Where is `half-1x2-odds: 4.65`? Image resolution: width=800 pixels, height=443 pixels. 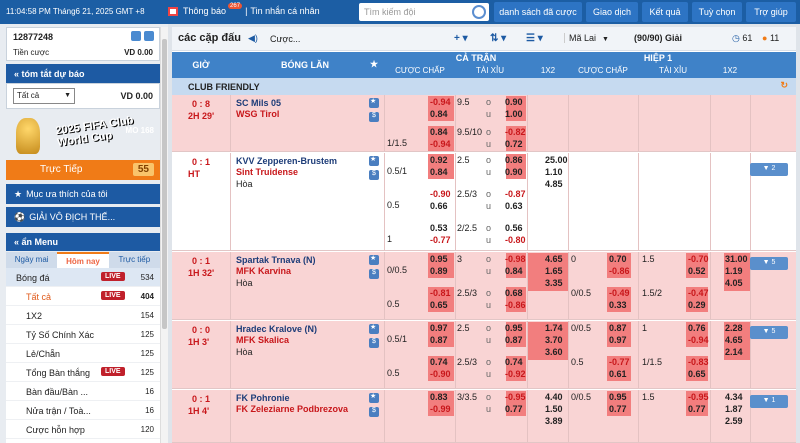
half-1x2-odds: 4.65 is located at coordinates (734, 340).